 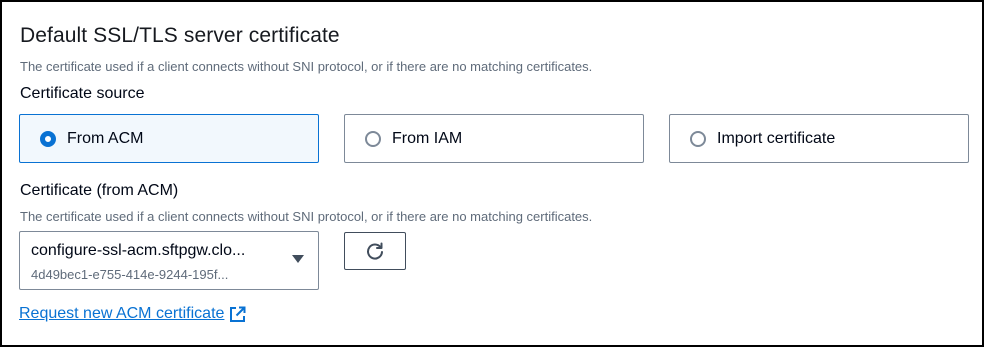 I want to click on request-acm-certificate-label: Request new ACM certificate, so click(x=122, y=313).